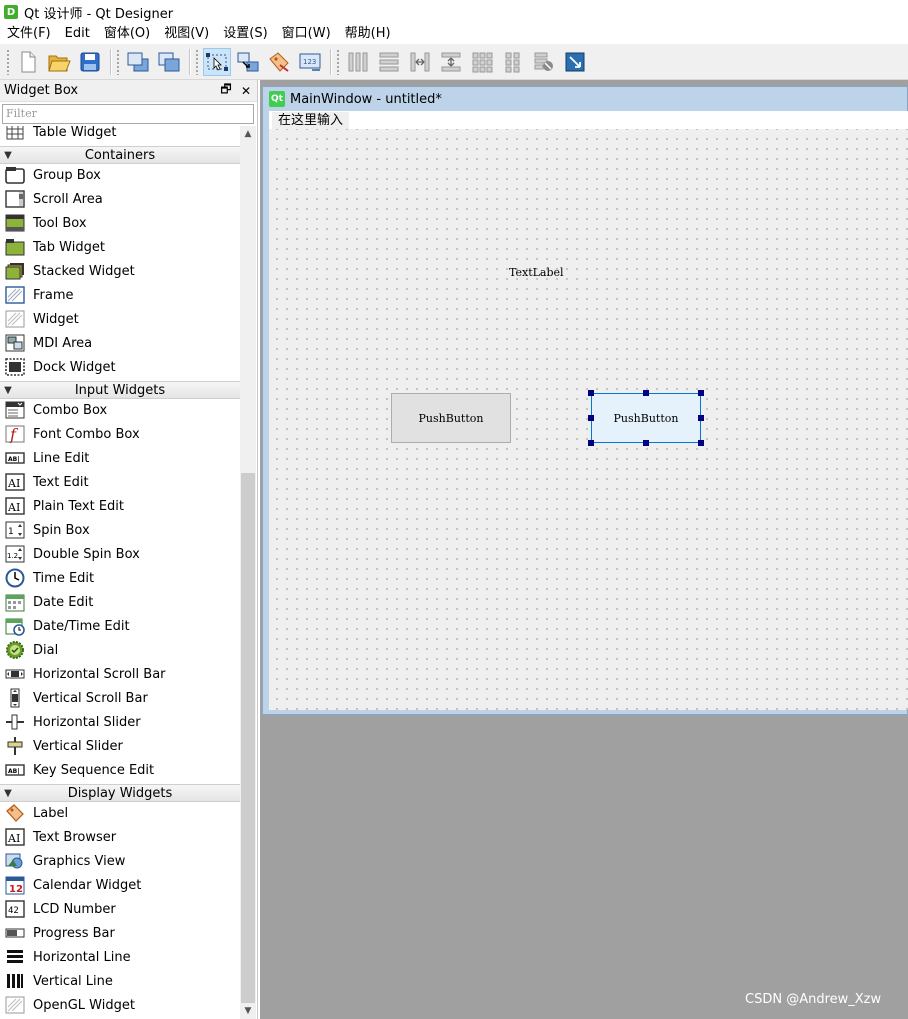 The height and width of the screenshot is (1019, 908). Describe the element at coordinates (306, 34) in the screenshot. I see `menu-window: 窗口(W)` at that location.